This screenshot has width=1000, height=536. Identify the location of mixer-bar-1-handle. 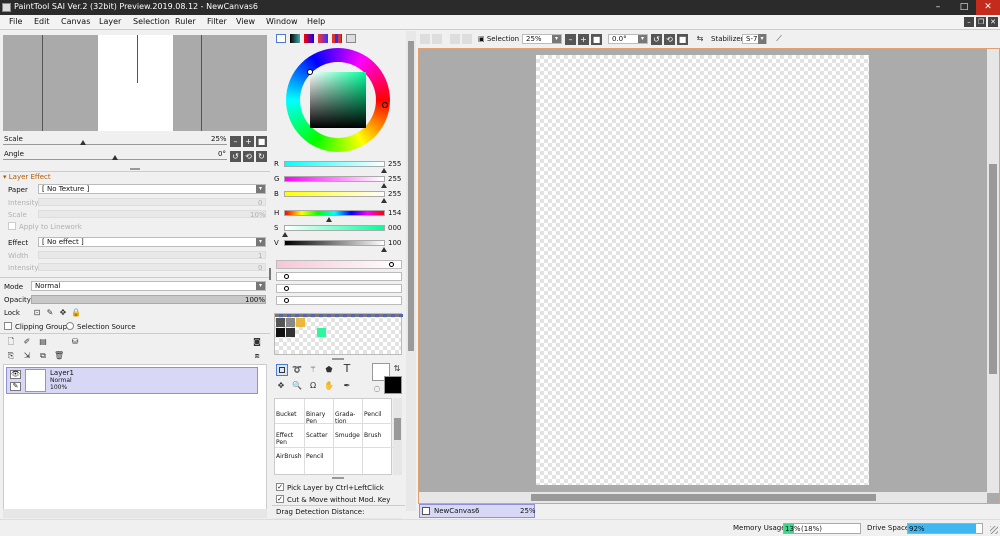
(391, 264).